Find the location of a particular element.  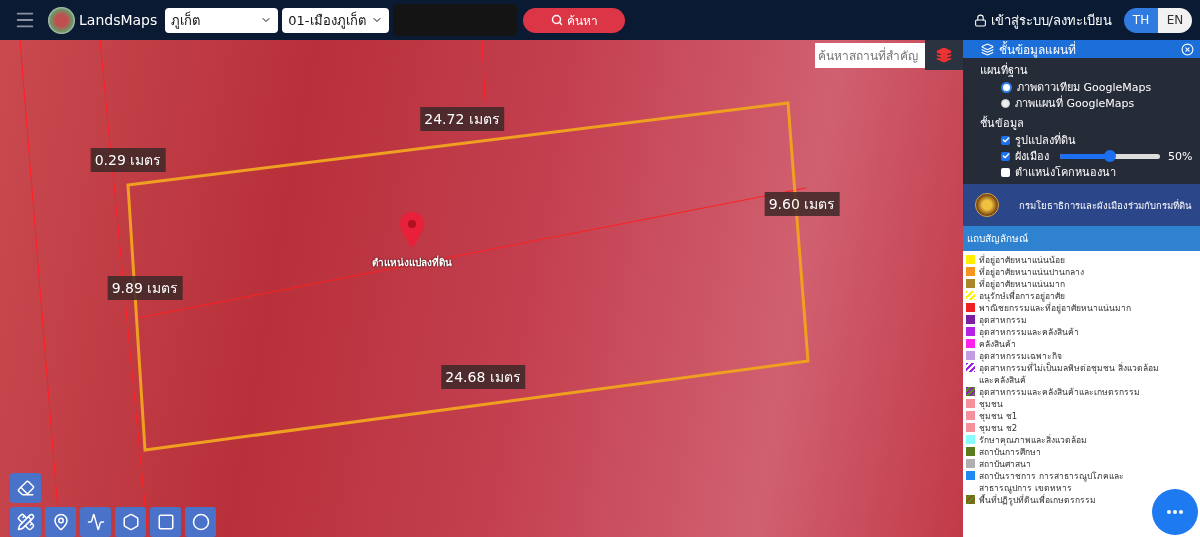

layers-button is located at coordinates (944, 55).